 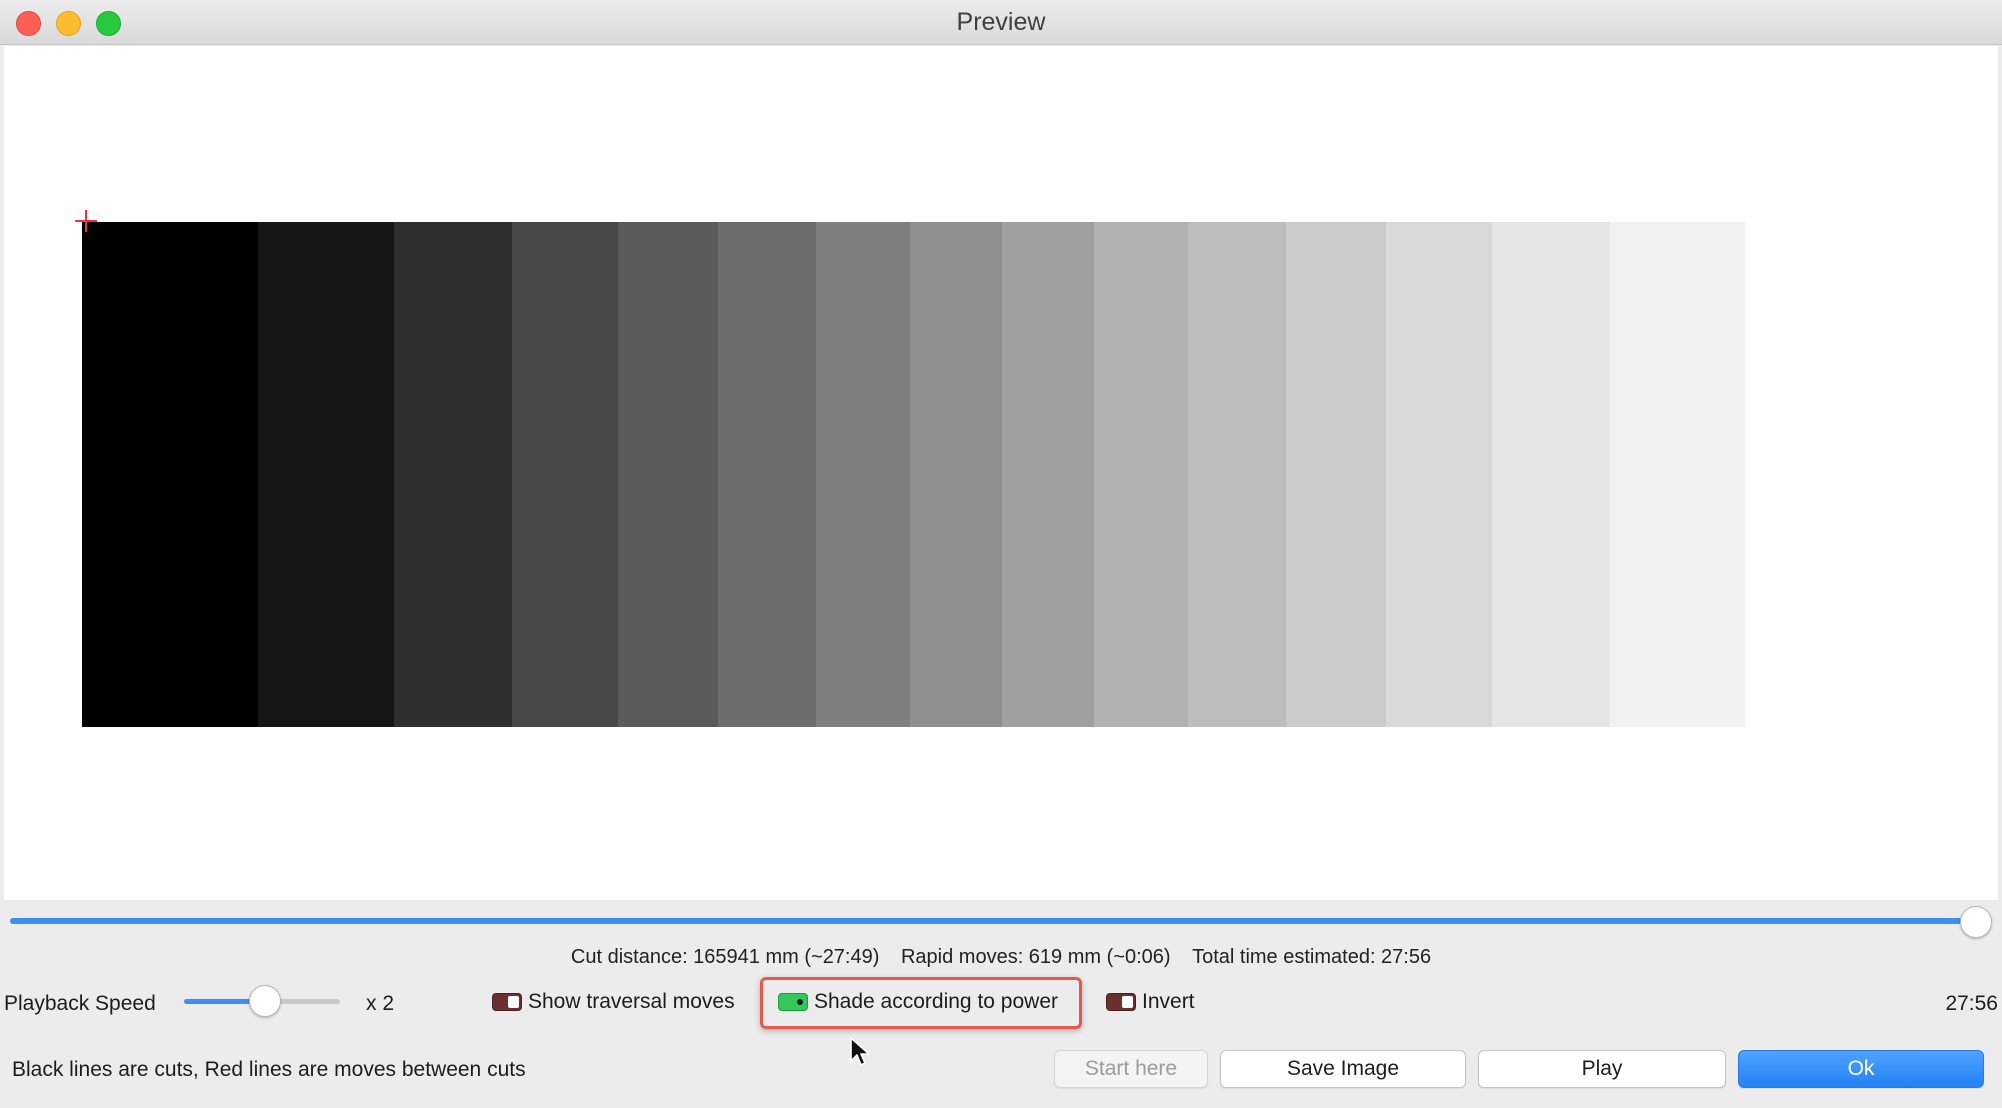 What do you see at coordinates (1168, 1001) in the screenshot?
I see `invert-label: Invert` at bounding box center [1168, 1001].